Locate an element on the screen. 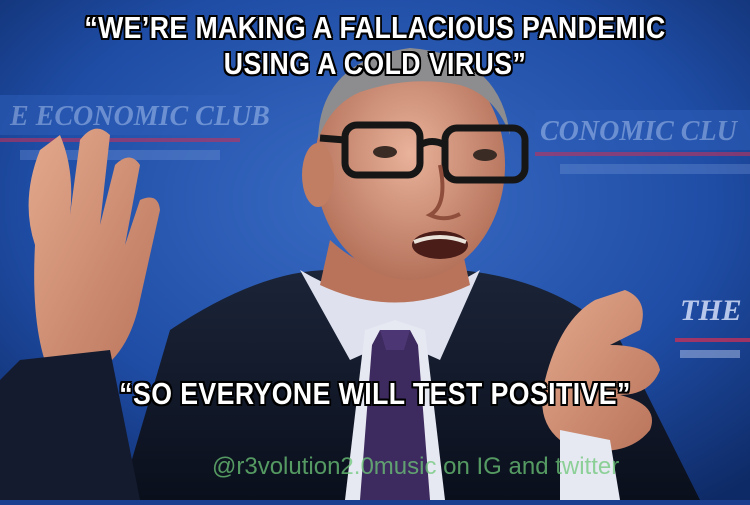  bottom-caption: “SO EVERYONE WILL TEST POSITIVE” is located at coordinates (375, 393).